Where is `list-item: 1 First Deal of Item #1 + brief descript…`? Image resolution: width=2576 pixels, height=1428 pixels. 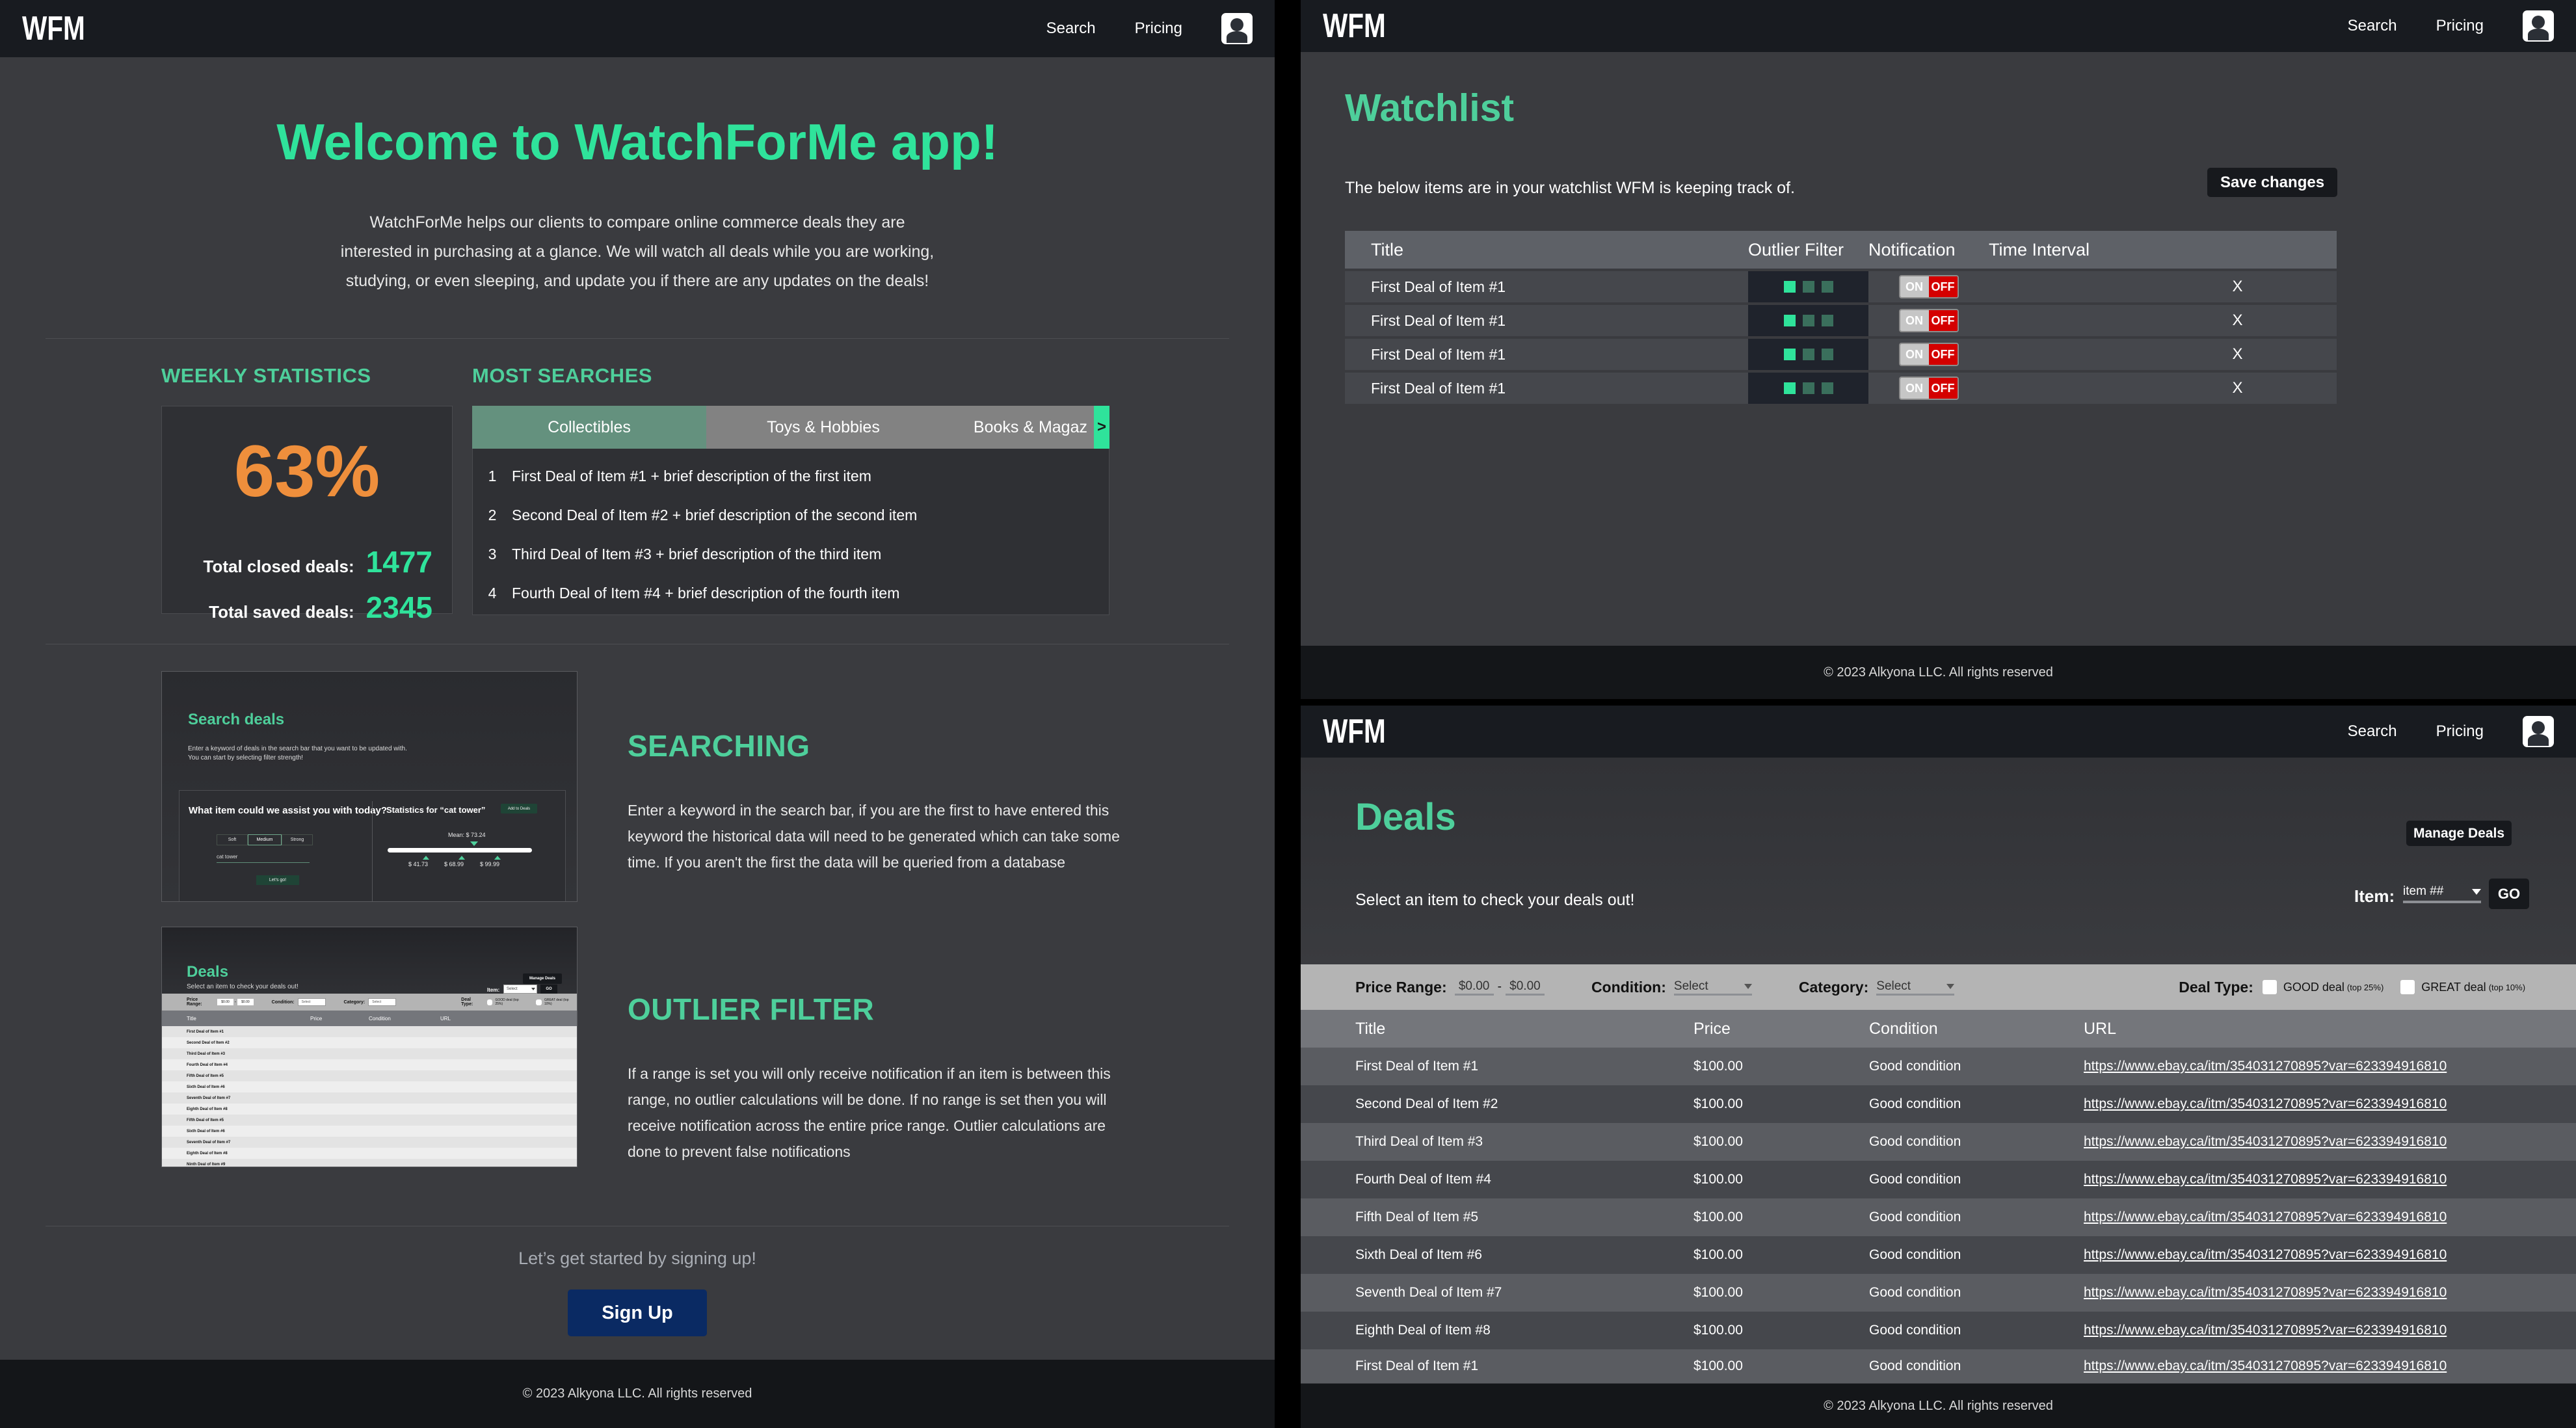
list-item: 1 First Deal of Item #1 + brief descript… is located at coordinates (791, 476).